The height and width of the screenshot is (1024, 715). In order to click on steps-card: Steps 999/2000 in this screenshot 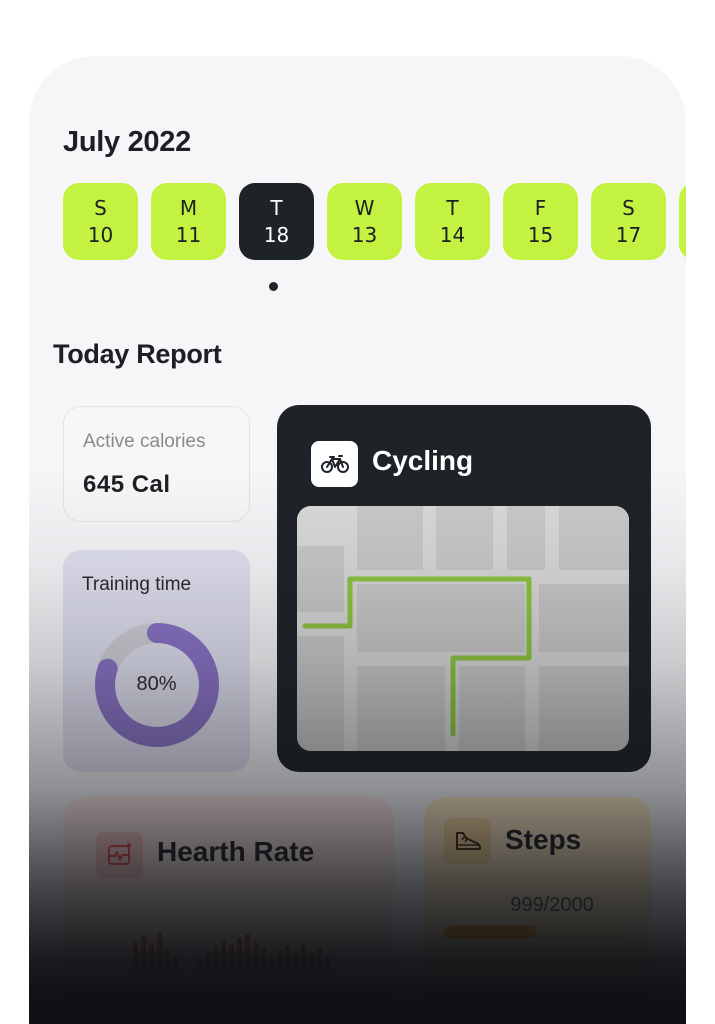, I will do `click(537, 910)`.